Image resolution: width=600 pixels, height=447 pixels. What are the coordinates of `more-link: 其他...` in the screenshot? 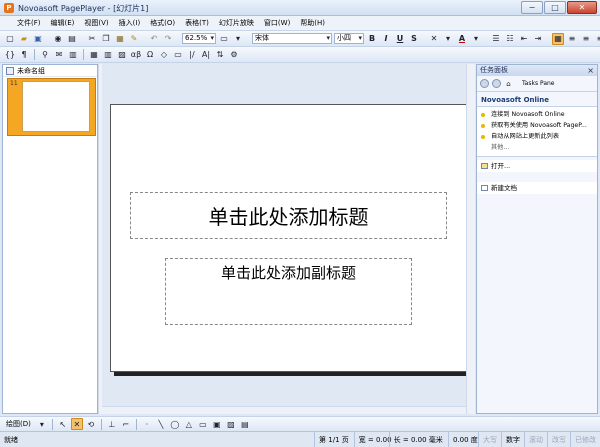 It's located at (537, 147).